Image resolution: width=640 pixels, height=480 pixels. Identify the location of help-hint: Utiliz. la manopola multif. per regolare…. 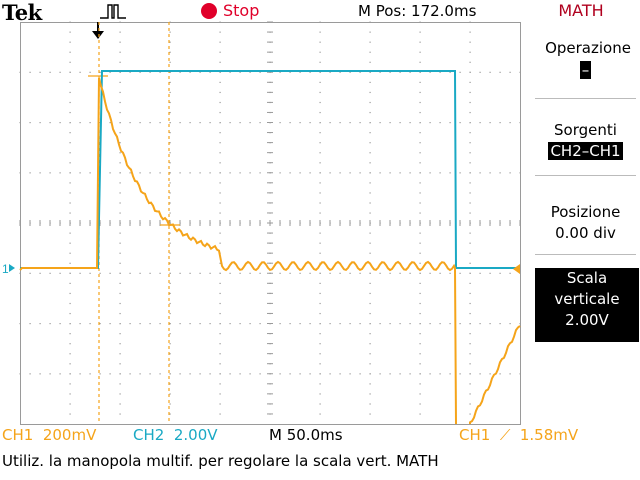
(220, 461).